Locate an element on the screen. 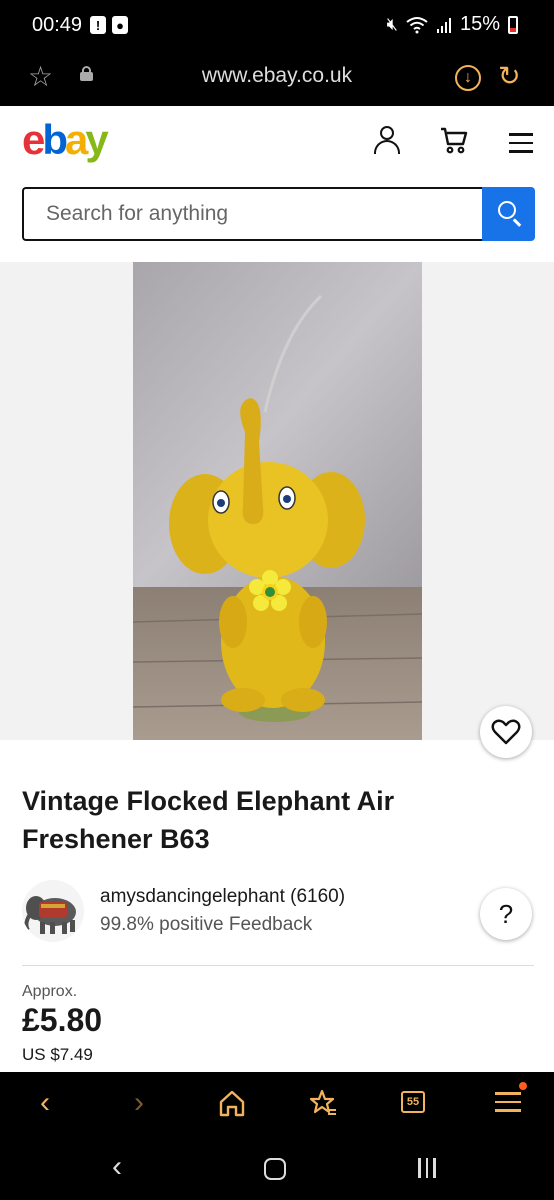 Image resolution: width=554 pixels, height=1200 pixels. search-input is located at coordinates (252, 214).